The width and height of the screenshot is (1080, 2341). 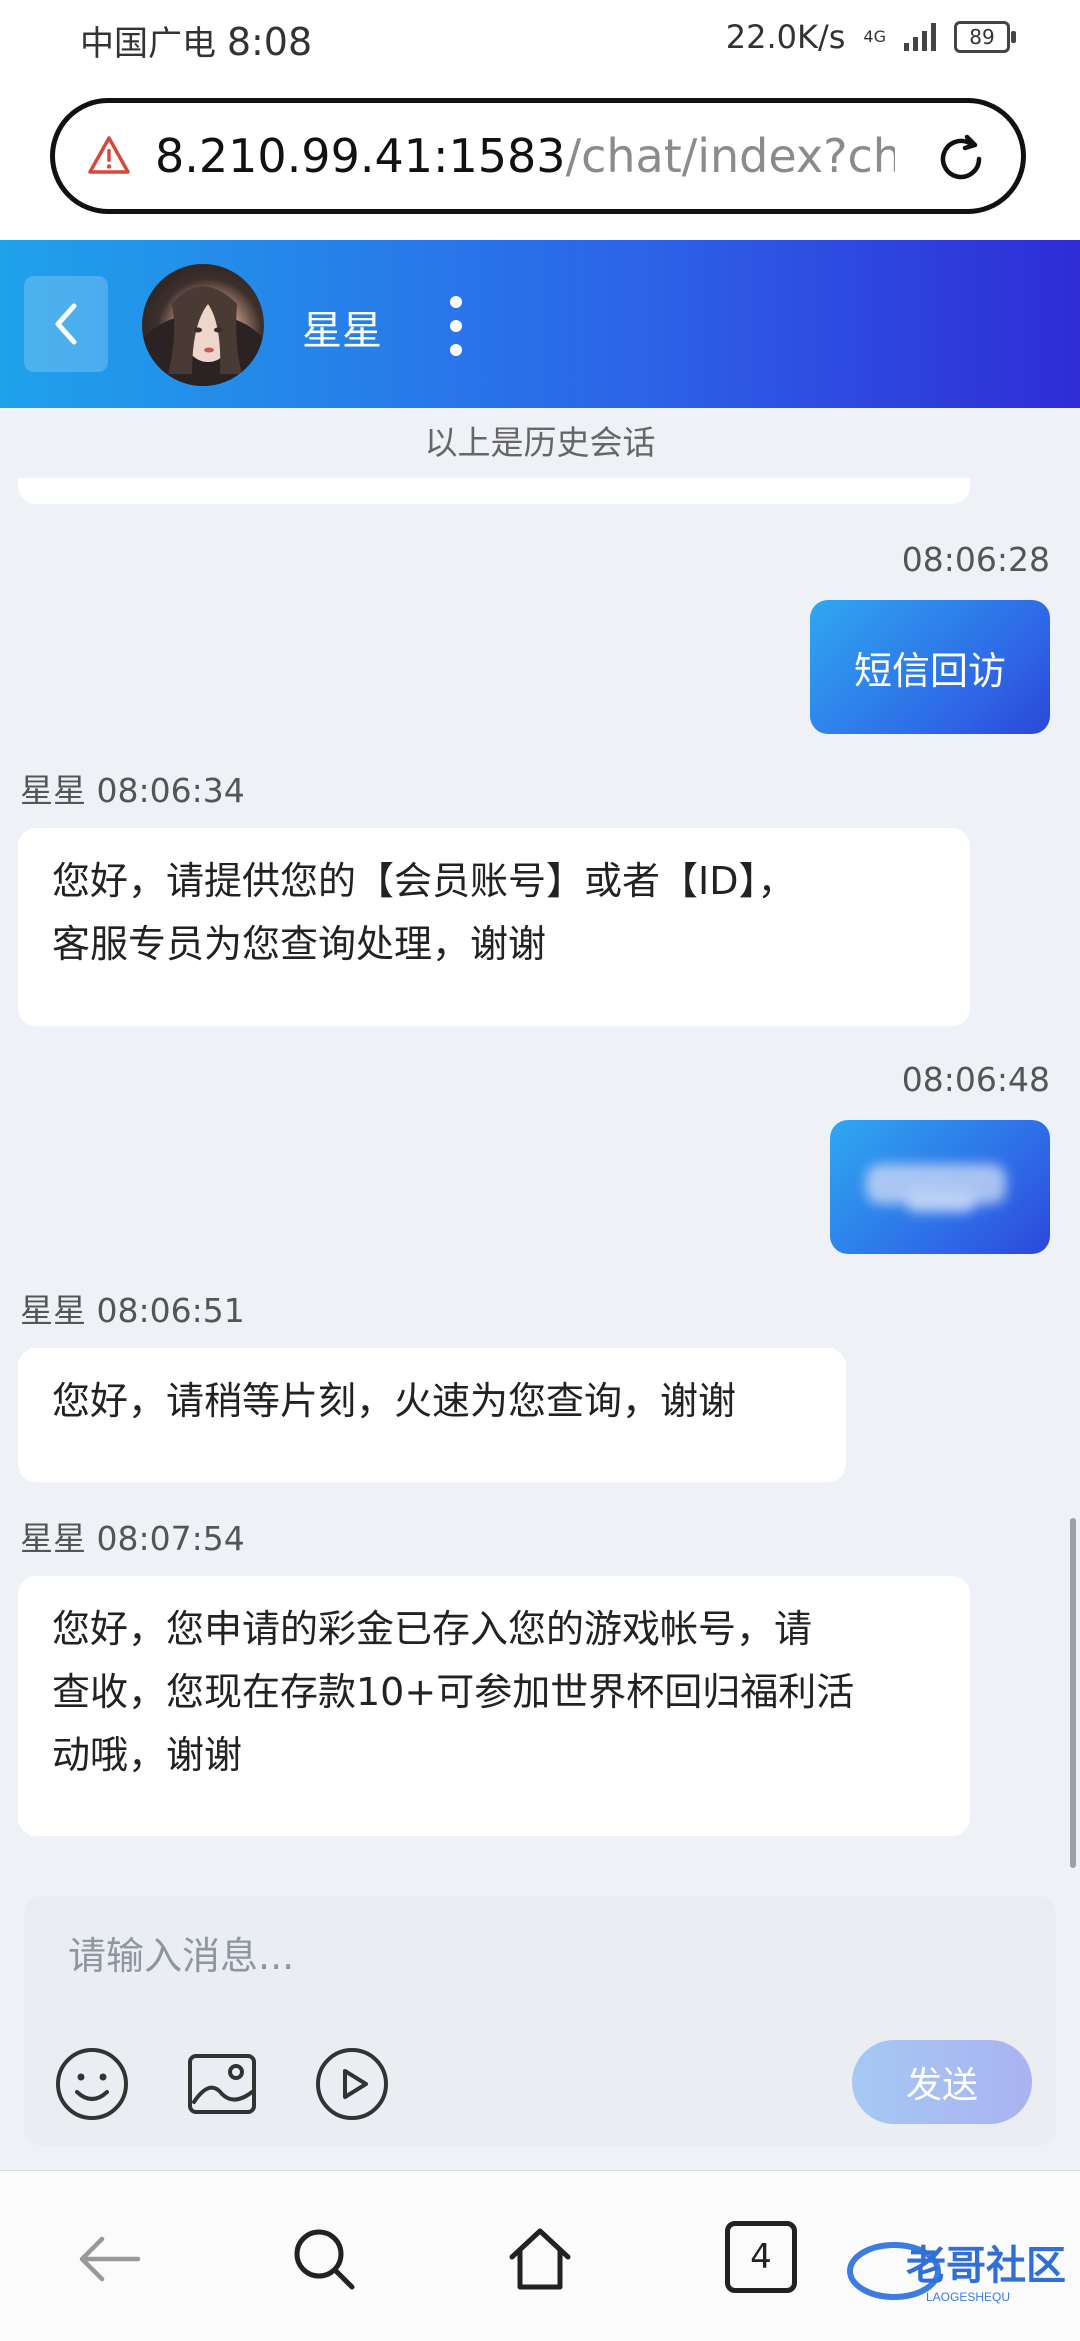 I want to click on message-text-line: 动哦，谢谢, so click(x=147, y=1755).